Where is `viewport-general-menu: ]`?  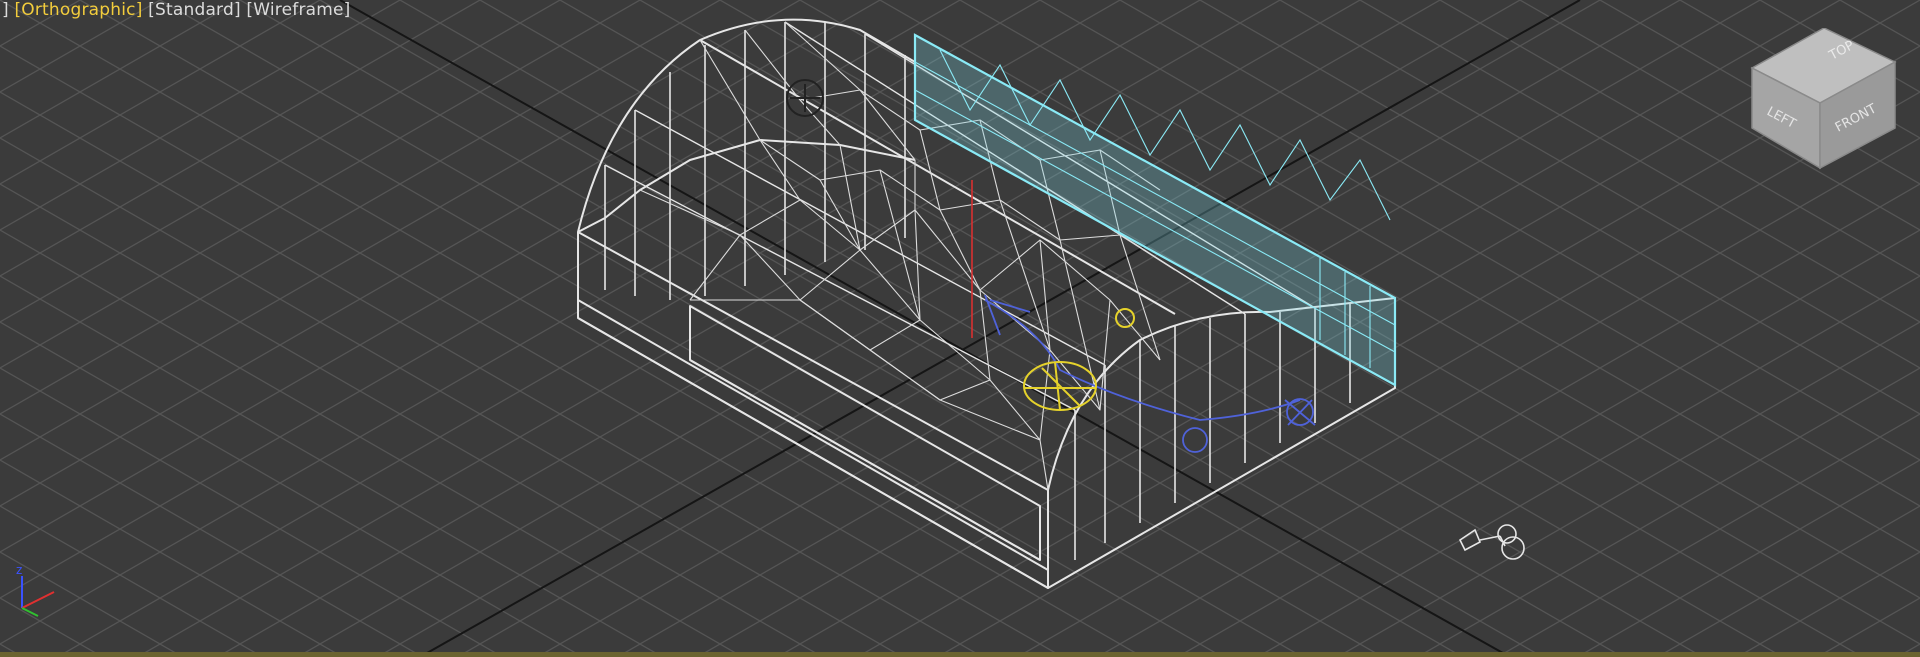 viewport-general-menu: ] is located at coordinates (5, 10).